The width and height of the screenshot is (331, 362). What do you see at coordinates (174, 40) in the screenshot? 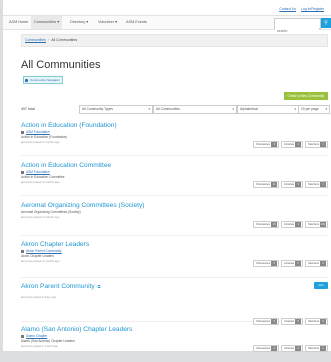
I see `breadcrumb: Communities › All Communities` at bounding box center [174, 40].